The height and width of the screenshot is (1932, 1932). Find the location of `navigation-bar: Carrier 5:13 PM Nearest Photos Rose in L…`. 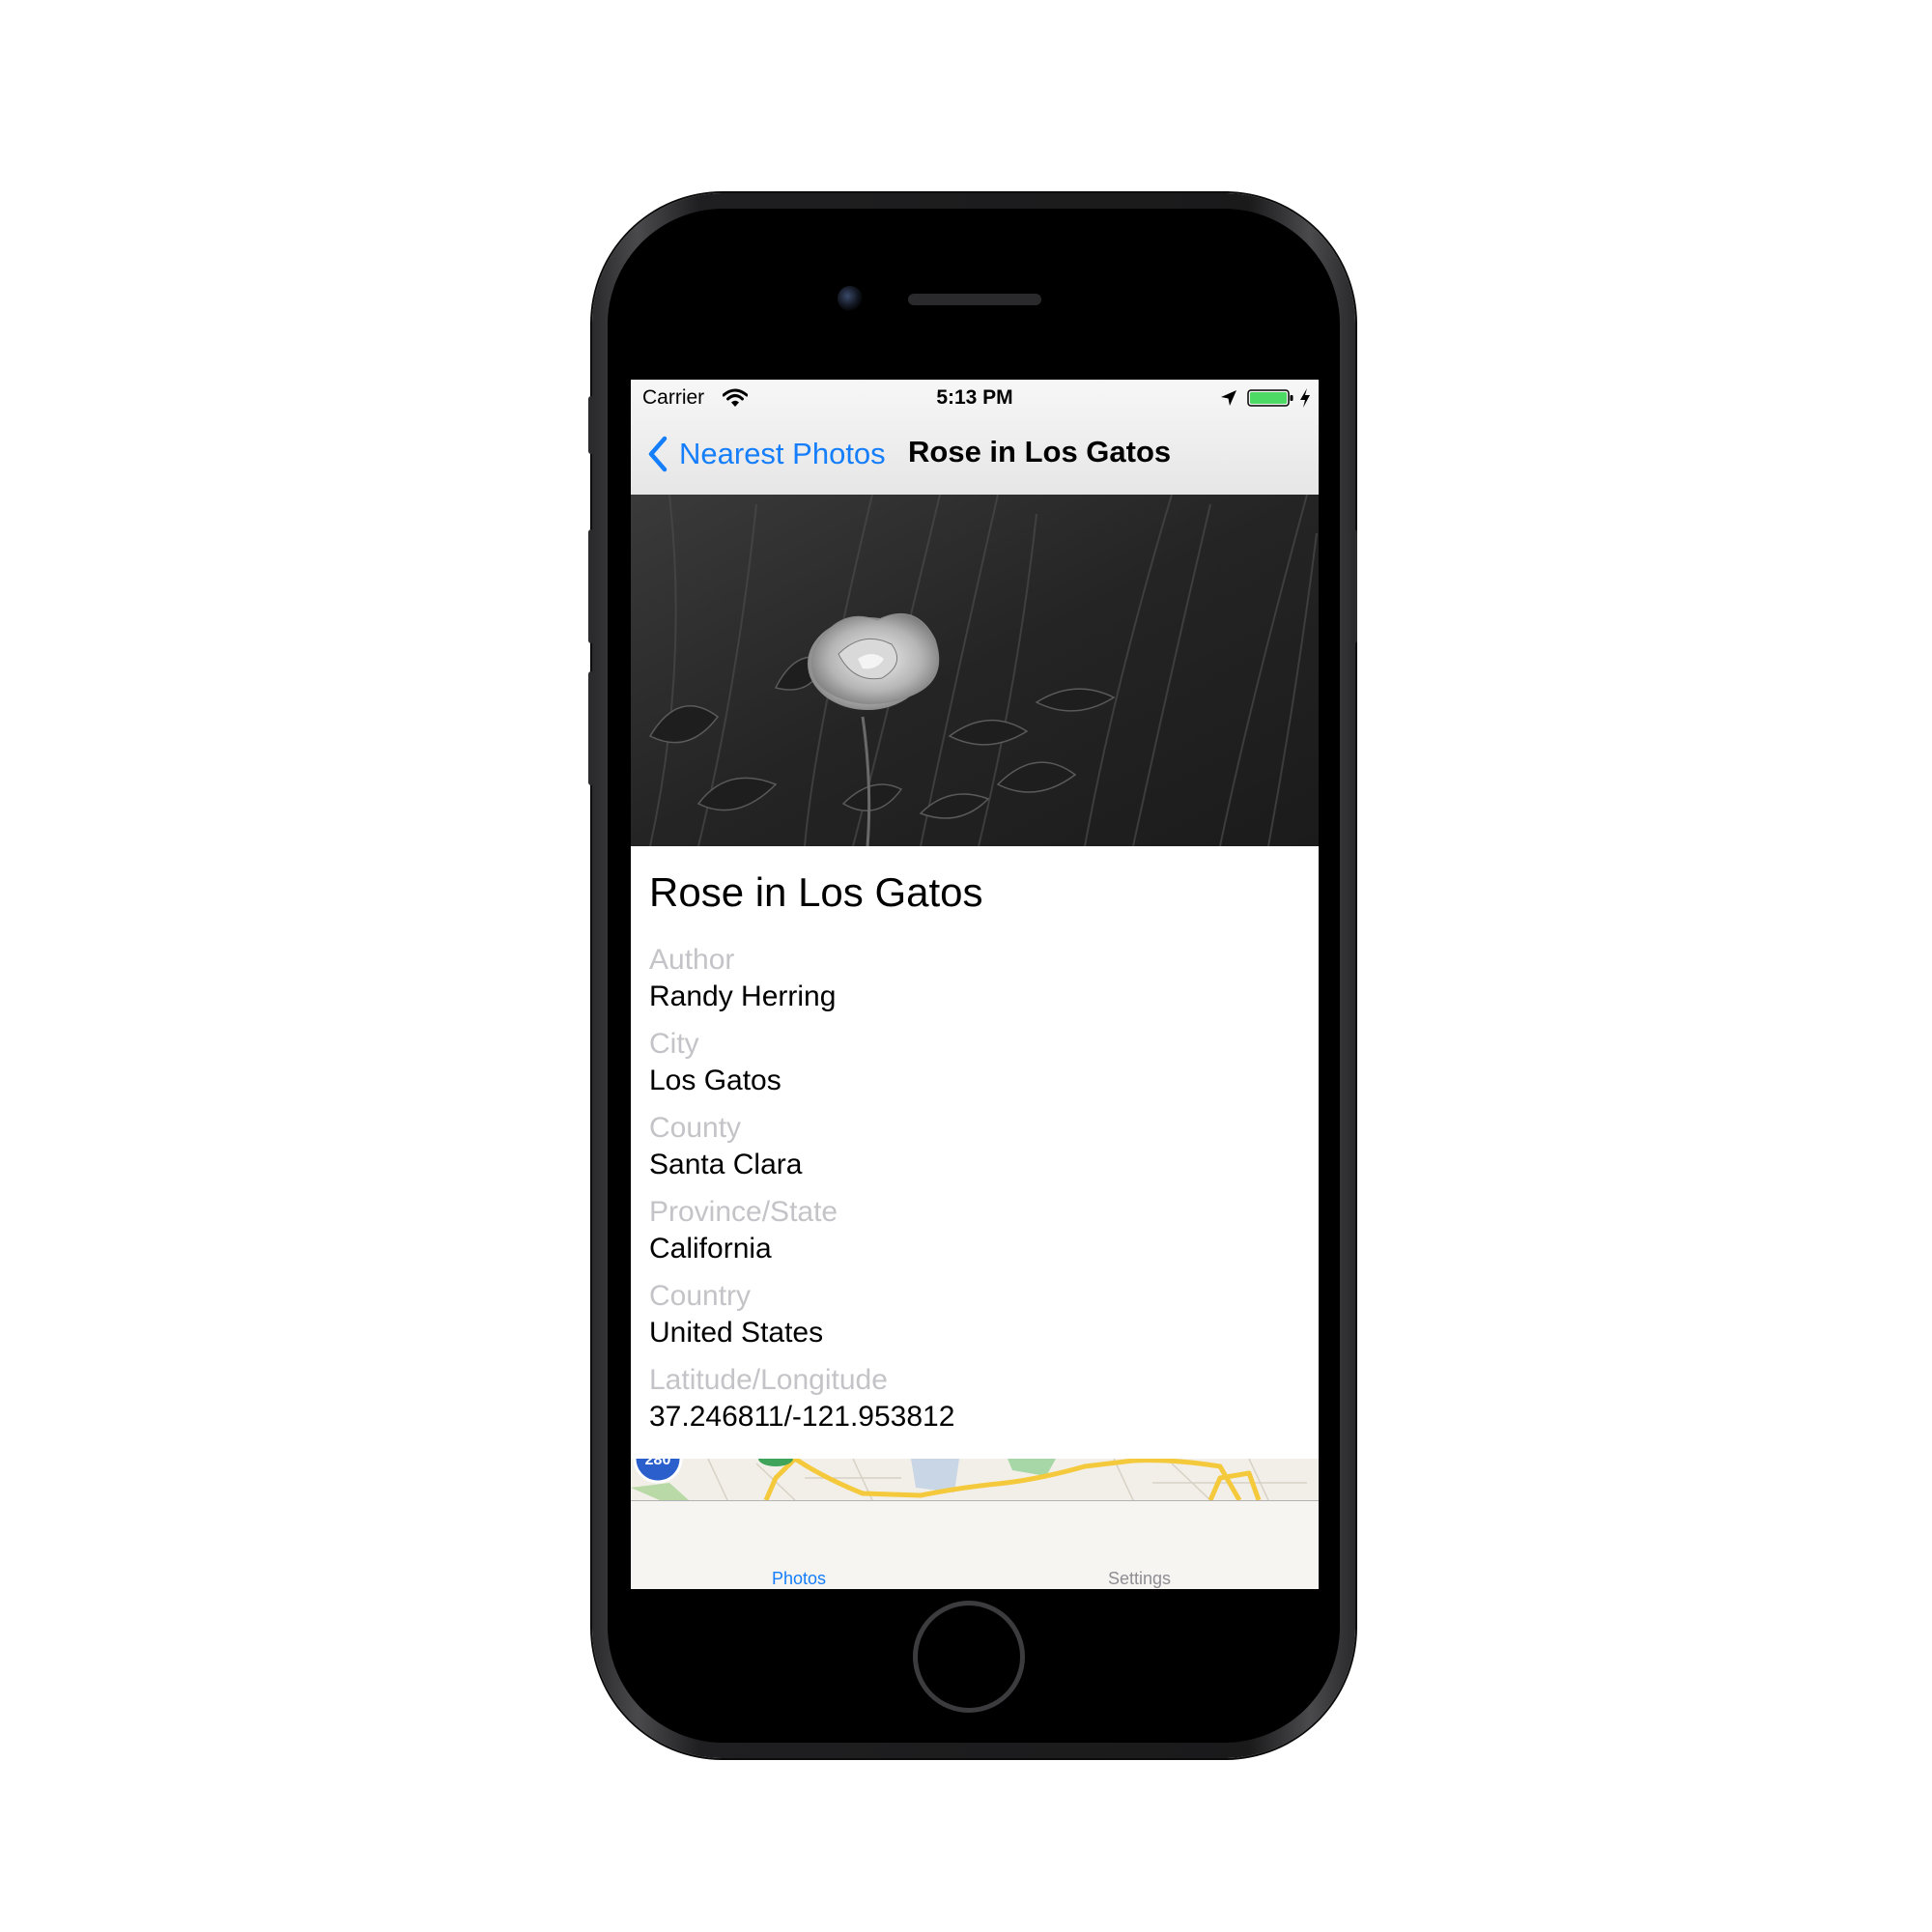

navigation-bar: Carrier 5:13 PM Nearest Photos Rose in L… is located at coordinates (975, 438).